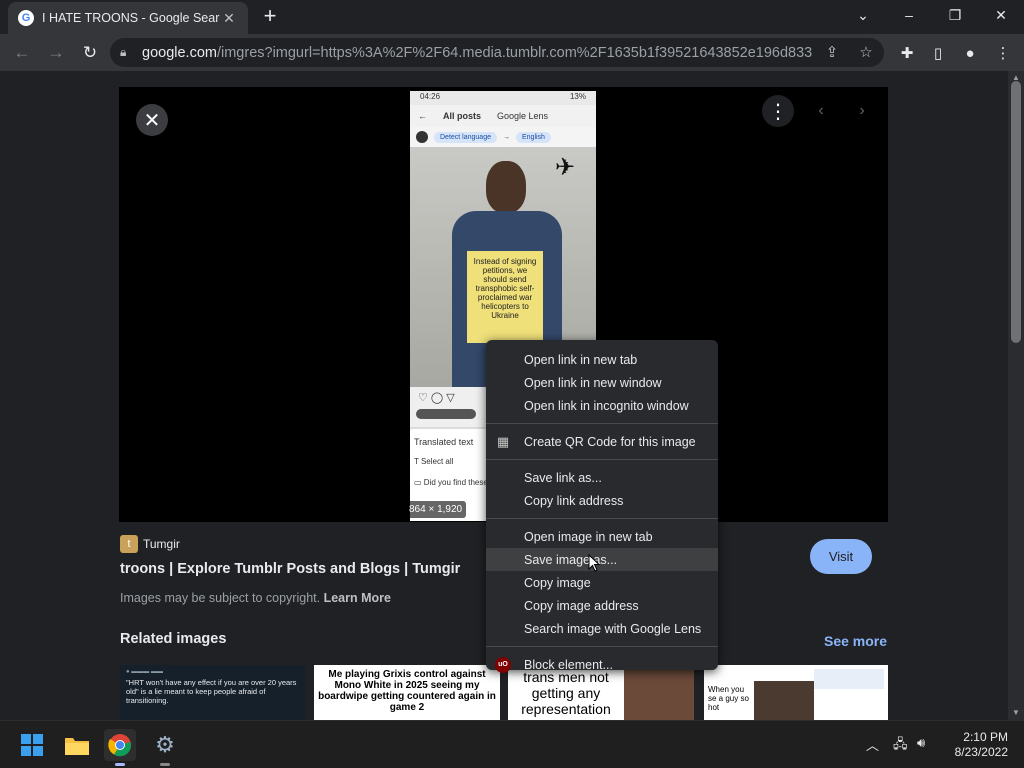 The image size is (1024, 768). What do you see at coordinates (907, 53) in the screenshot?
I see `extensions-icon: ✚` at bounding box center [907, 53].